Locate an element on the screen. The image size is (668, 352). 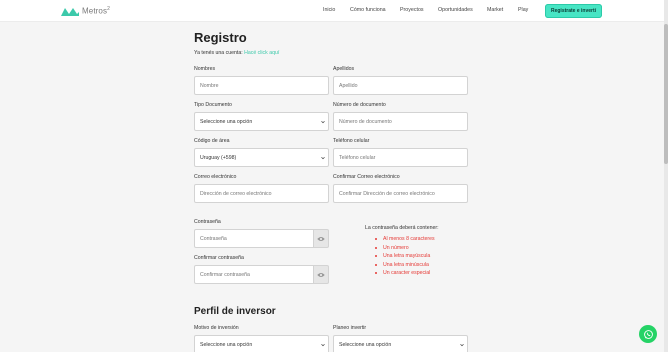
tipo-documento-select: Seleccione una opción is located at coordinates (261, 121).